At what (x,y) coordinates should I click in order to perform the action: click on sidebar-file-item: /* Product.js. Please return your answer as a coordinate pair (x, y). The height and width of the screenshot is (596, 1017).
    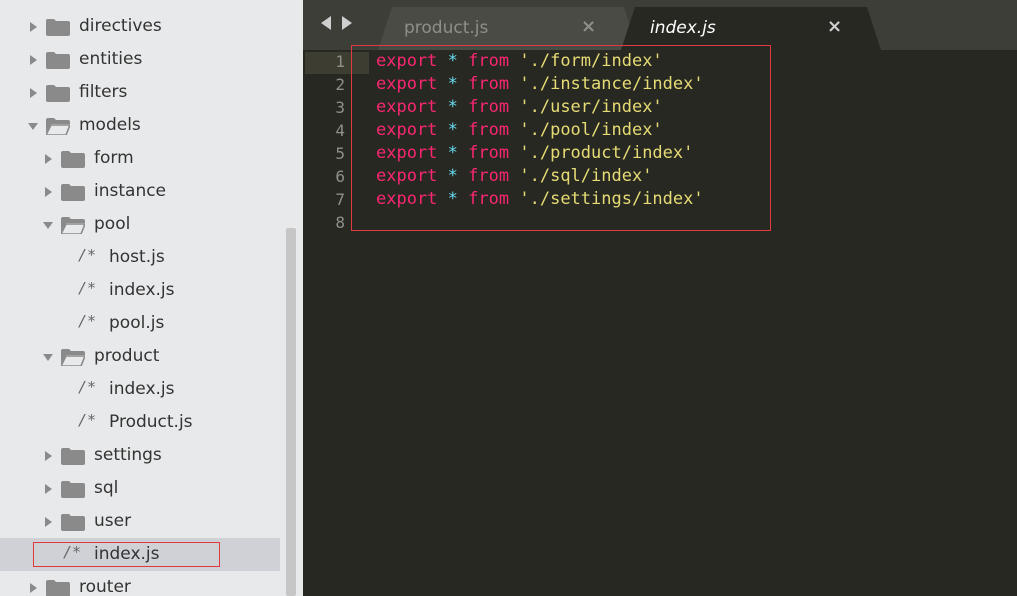
    Looking at the image, I should click on (140, 422).